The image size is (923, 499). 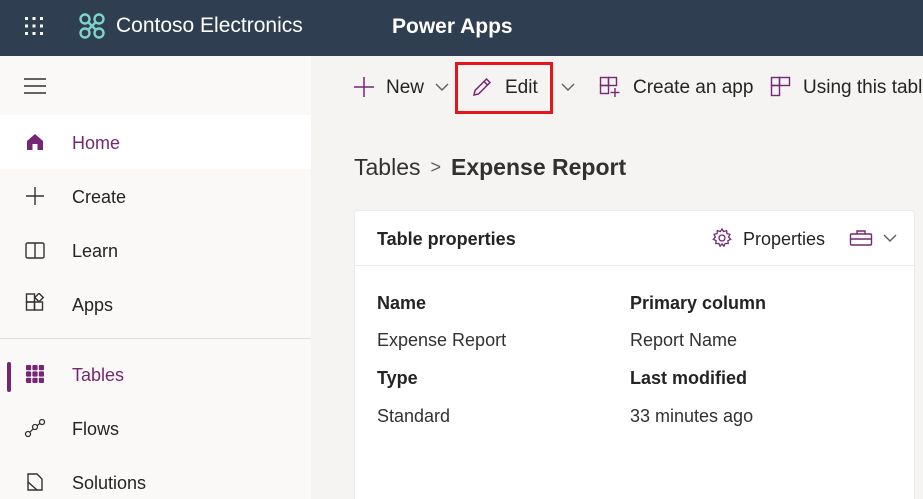 I want to click on using-this-table-button: Using this table, so click(x=846, y=87).